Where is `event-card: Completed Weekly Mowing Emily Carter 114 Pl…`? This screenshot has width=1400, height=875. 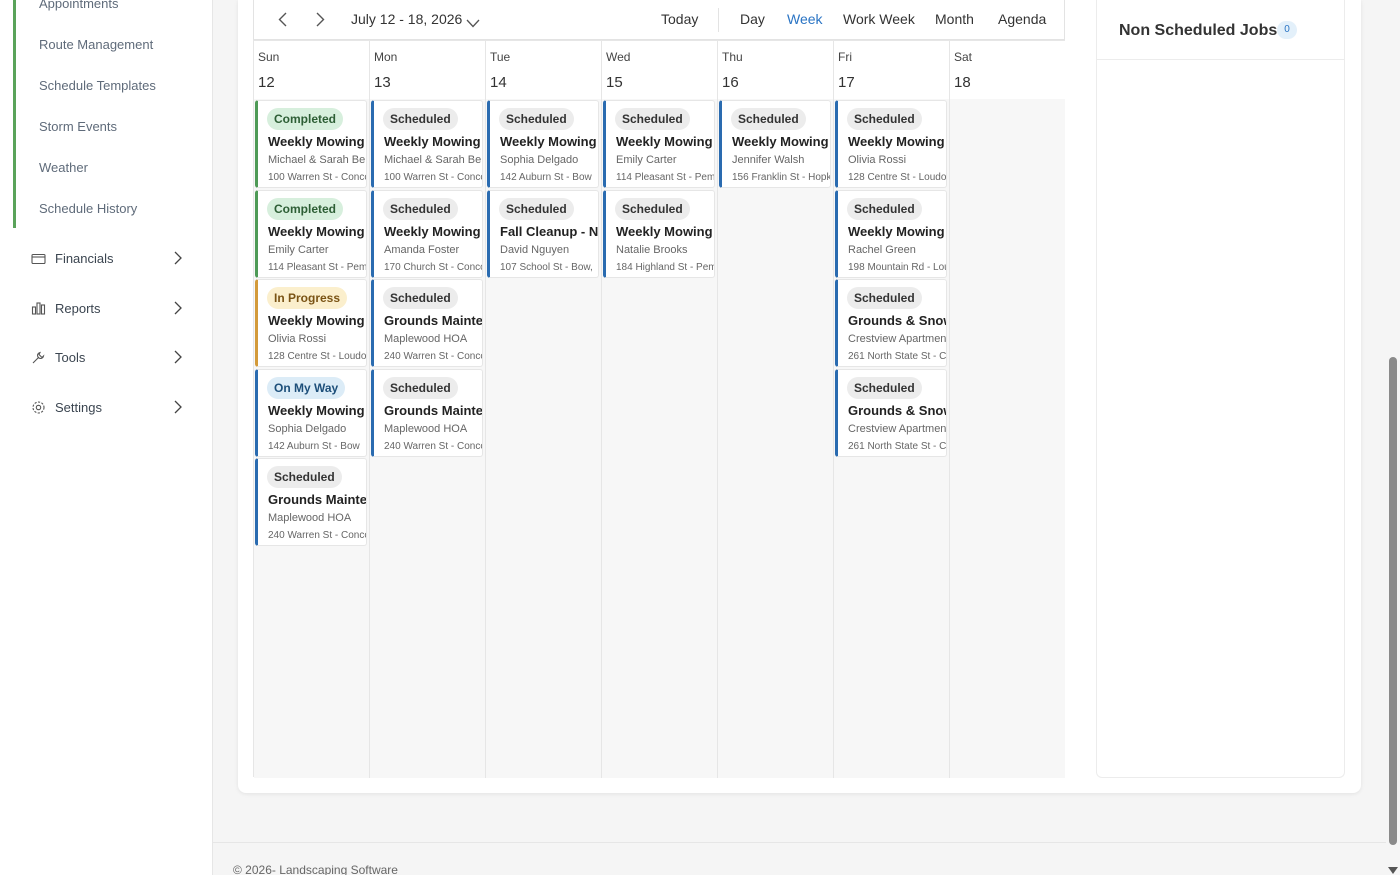 event-card: Completed Weekly Mowing Emily Carter 114 Pl… is located at coordinates (311, 234).